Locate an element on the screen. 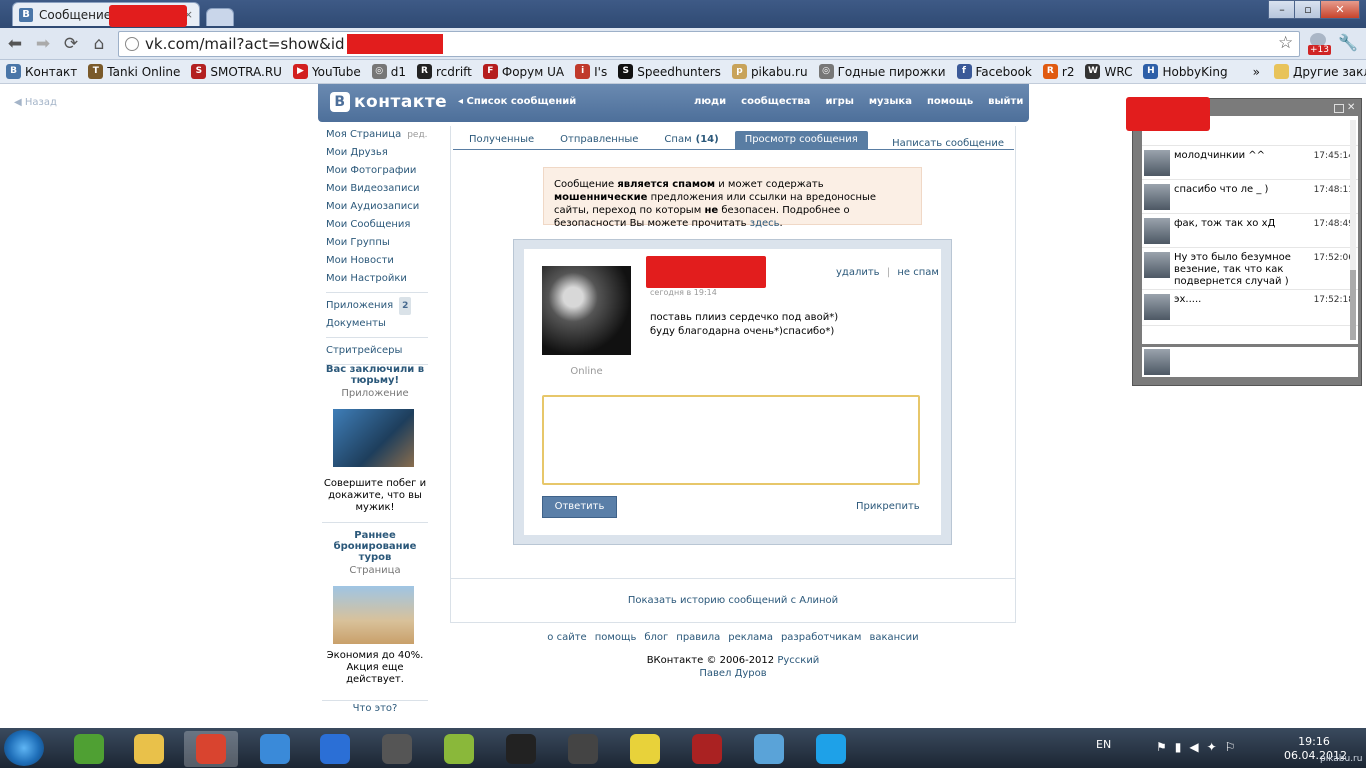  top-nav-link: игры is located at coordinates (839, 101).